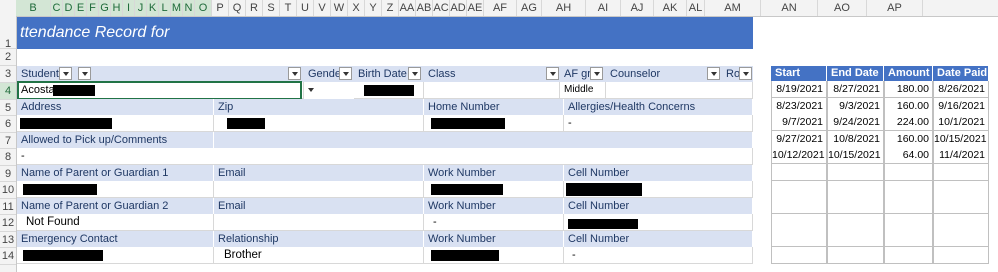 The image size is (998, 272). What do you see at coordinates (696, 8) in the screenshot?
I see `column-header-al: AL` at bounding box center [696, 8].